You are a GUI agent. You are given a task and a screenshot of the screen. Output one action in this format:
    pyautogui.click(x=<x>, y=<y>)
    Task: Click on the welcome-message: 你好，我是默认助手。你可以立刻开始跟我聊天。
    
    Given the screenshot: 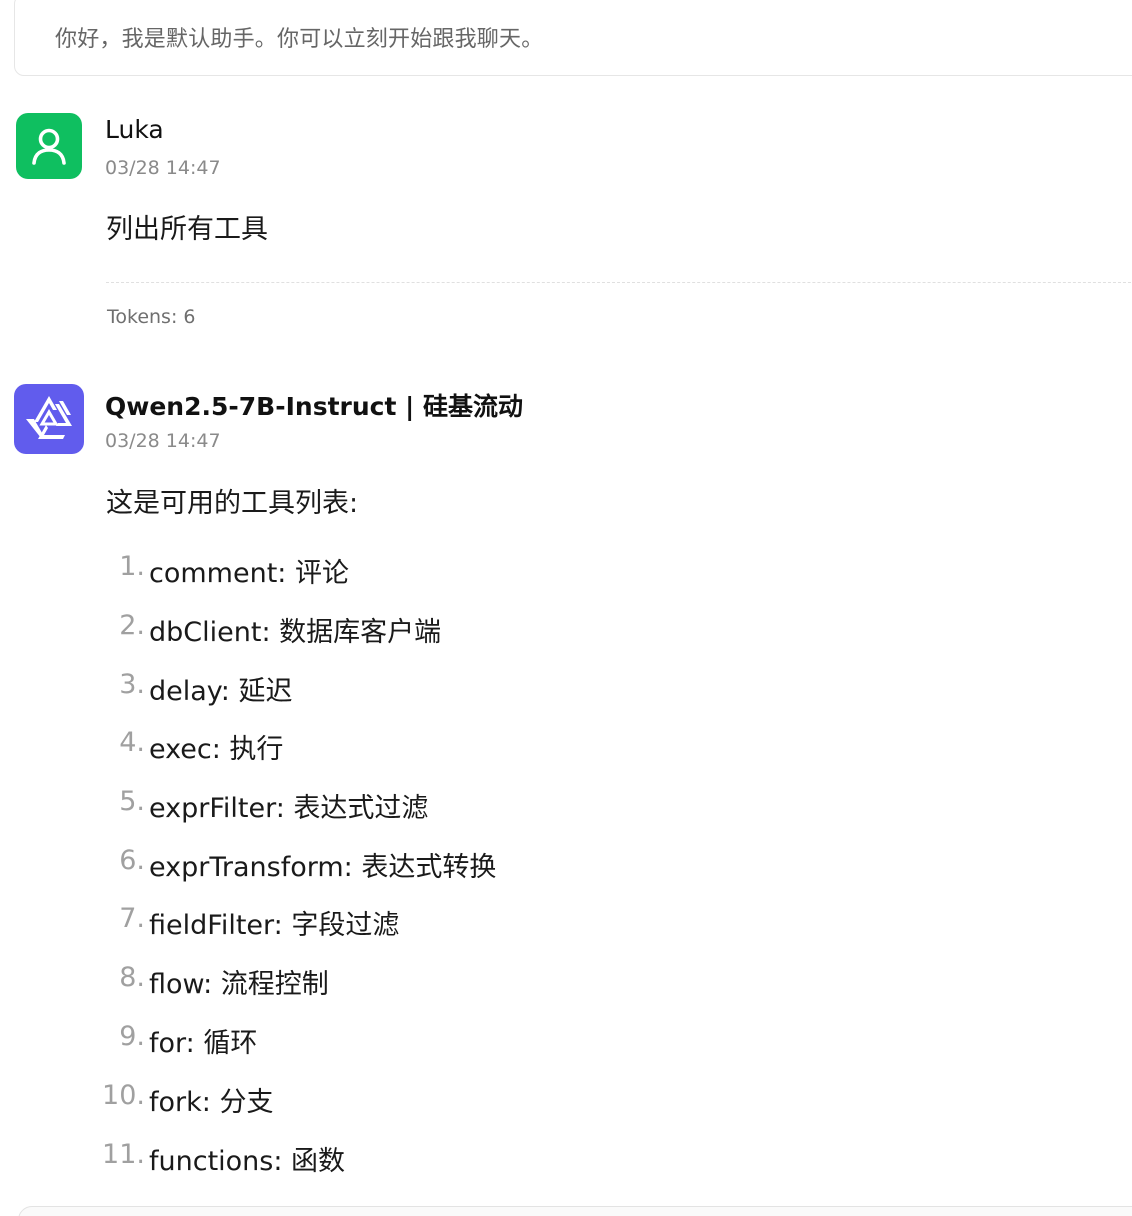 What is the action you would take?
    pyautogui.click(x=573, y=38)
    